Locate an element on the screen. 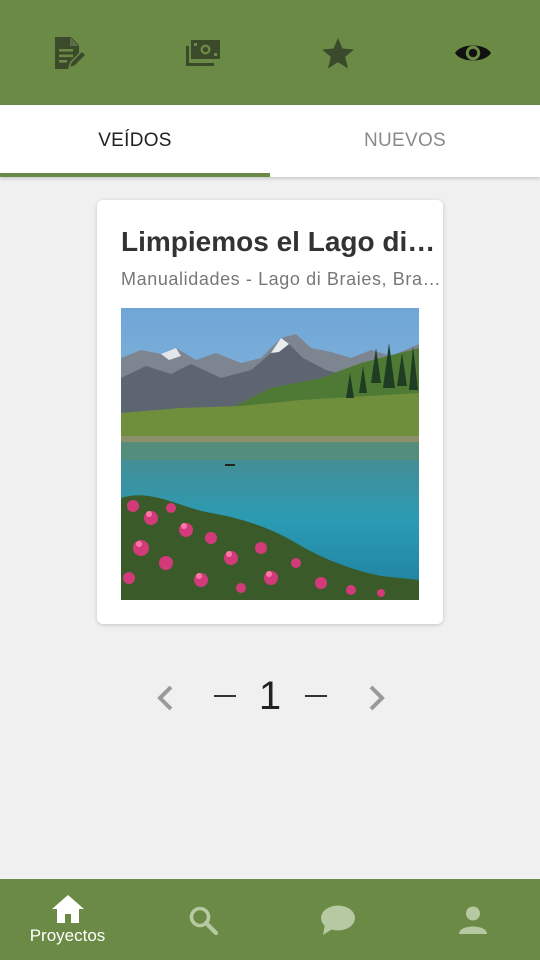 This screenshot has width=540, height=960. nav-proyectos-label: Proyectos is located at coordinates (67, 935).